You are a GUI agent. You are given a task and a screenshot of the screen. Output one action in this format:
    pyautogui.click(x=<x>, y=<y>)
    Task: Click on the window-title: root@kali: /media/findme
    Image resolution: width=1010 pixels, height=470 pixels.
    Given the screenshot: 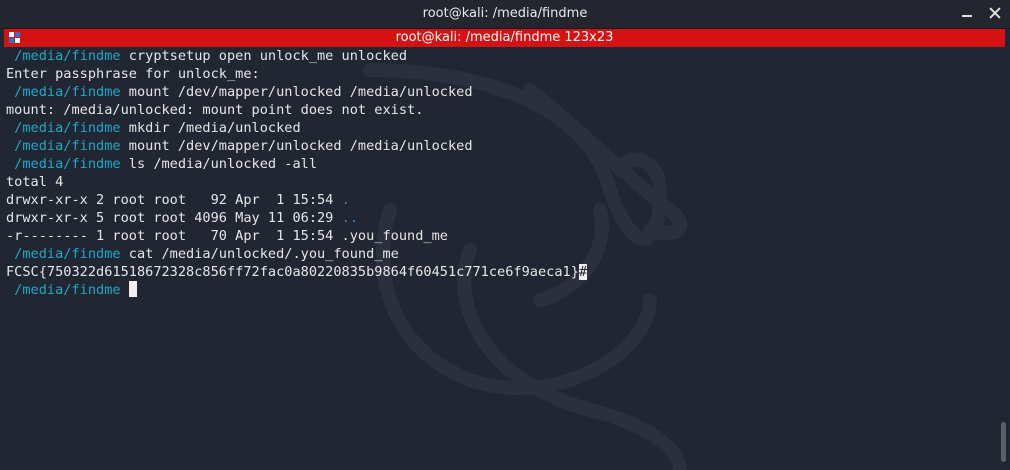 What is the action you would take?
    pyautogui.click(x=505, y=13)
    